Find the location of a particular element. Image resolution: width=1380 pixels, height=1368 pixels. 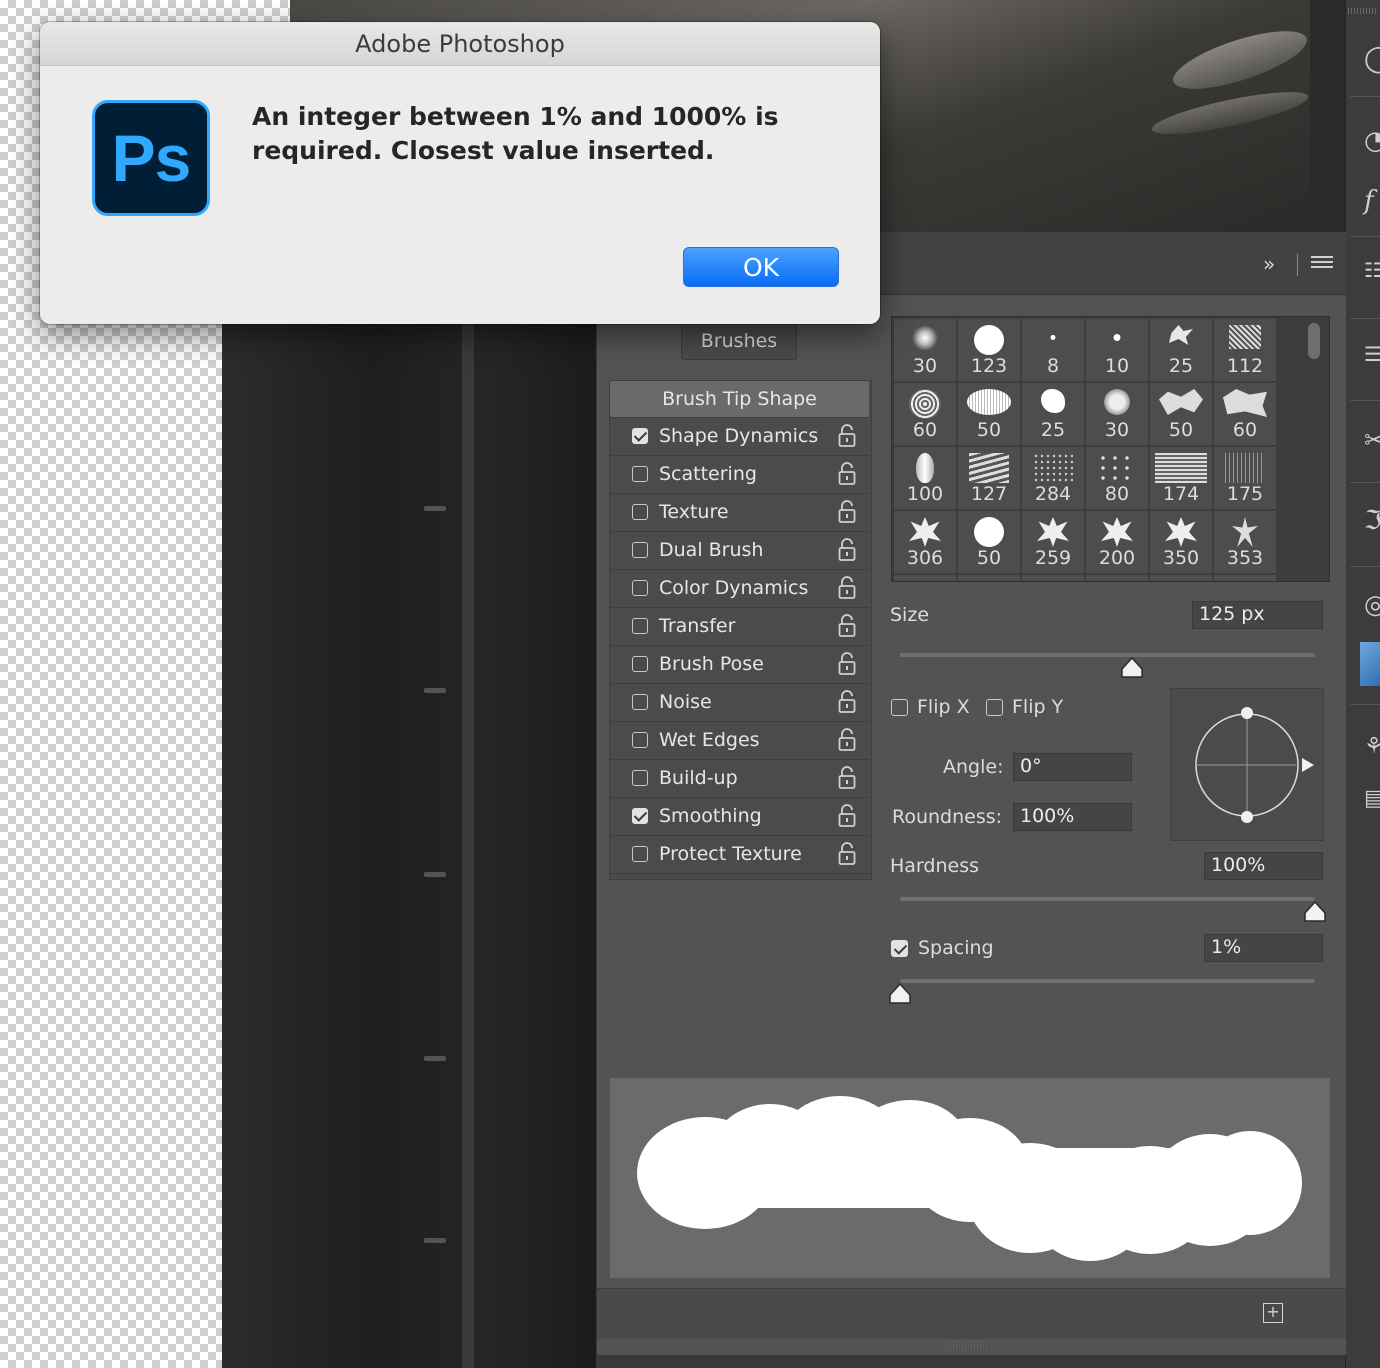

hardness-field: 100% is located at coordinates (1263, 866).